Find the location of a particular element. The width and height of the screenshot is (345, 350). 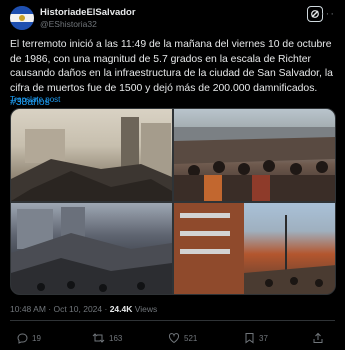

more-icon: ··· is located at coordinates (328, 14).